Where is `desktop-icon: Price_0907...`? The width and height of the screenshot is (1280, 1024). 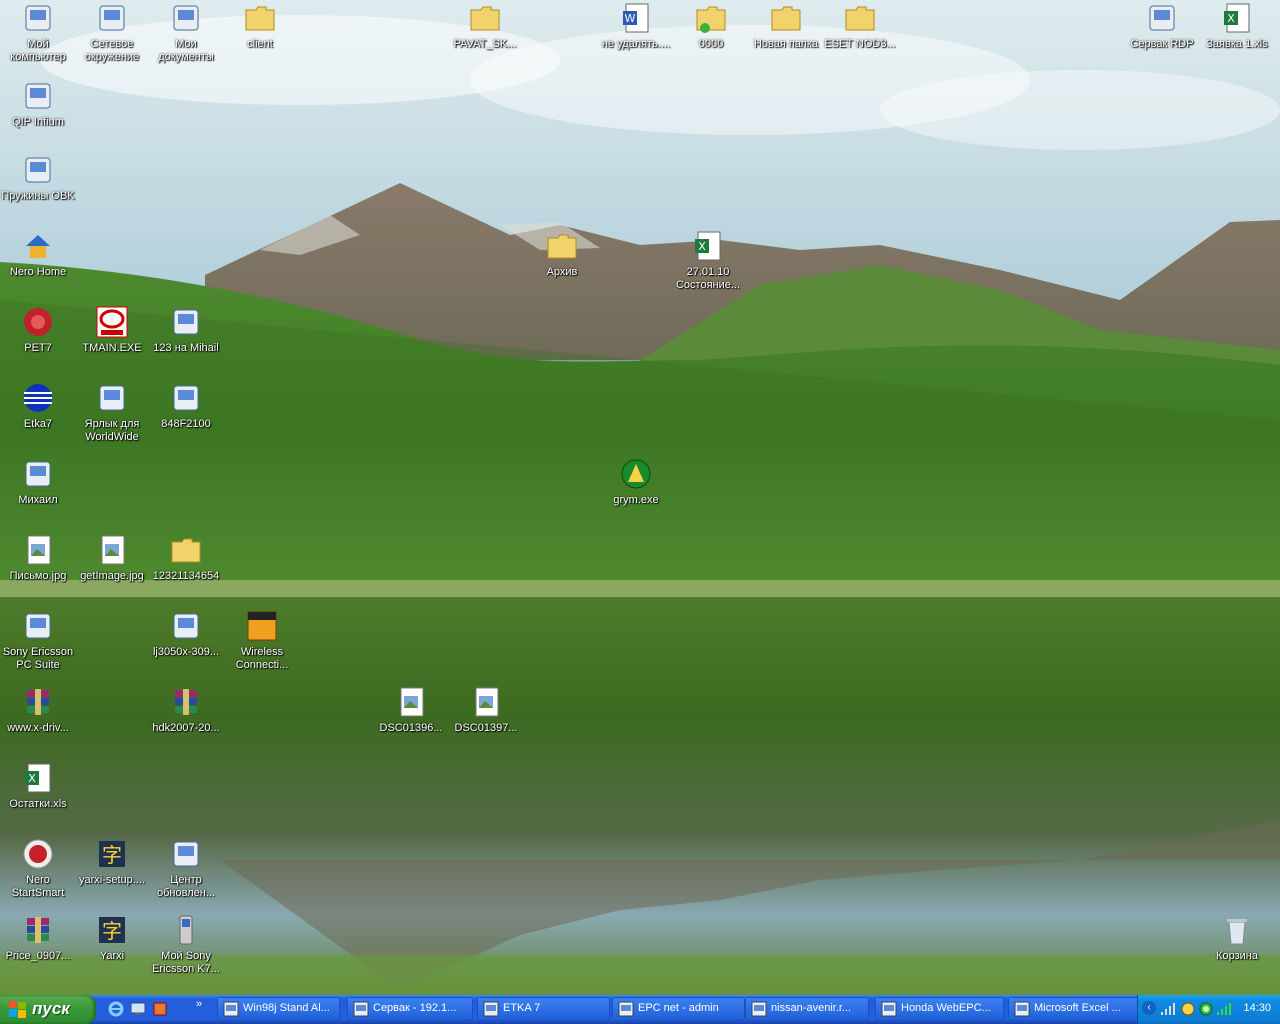
desktop-icon: Price_0907... is located at coordinates (38, 947).